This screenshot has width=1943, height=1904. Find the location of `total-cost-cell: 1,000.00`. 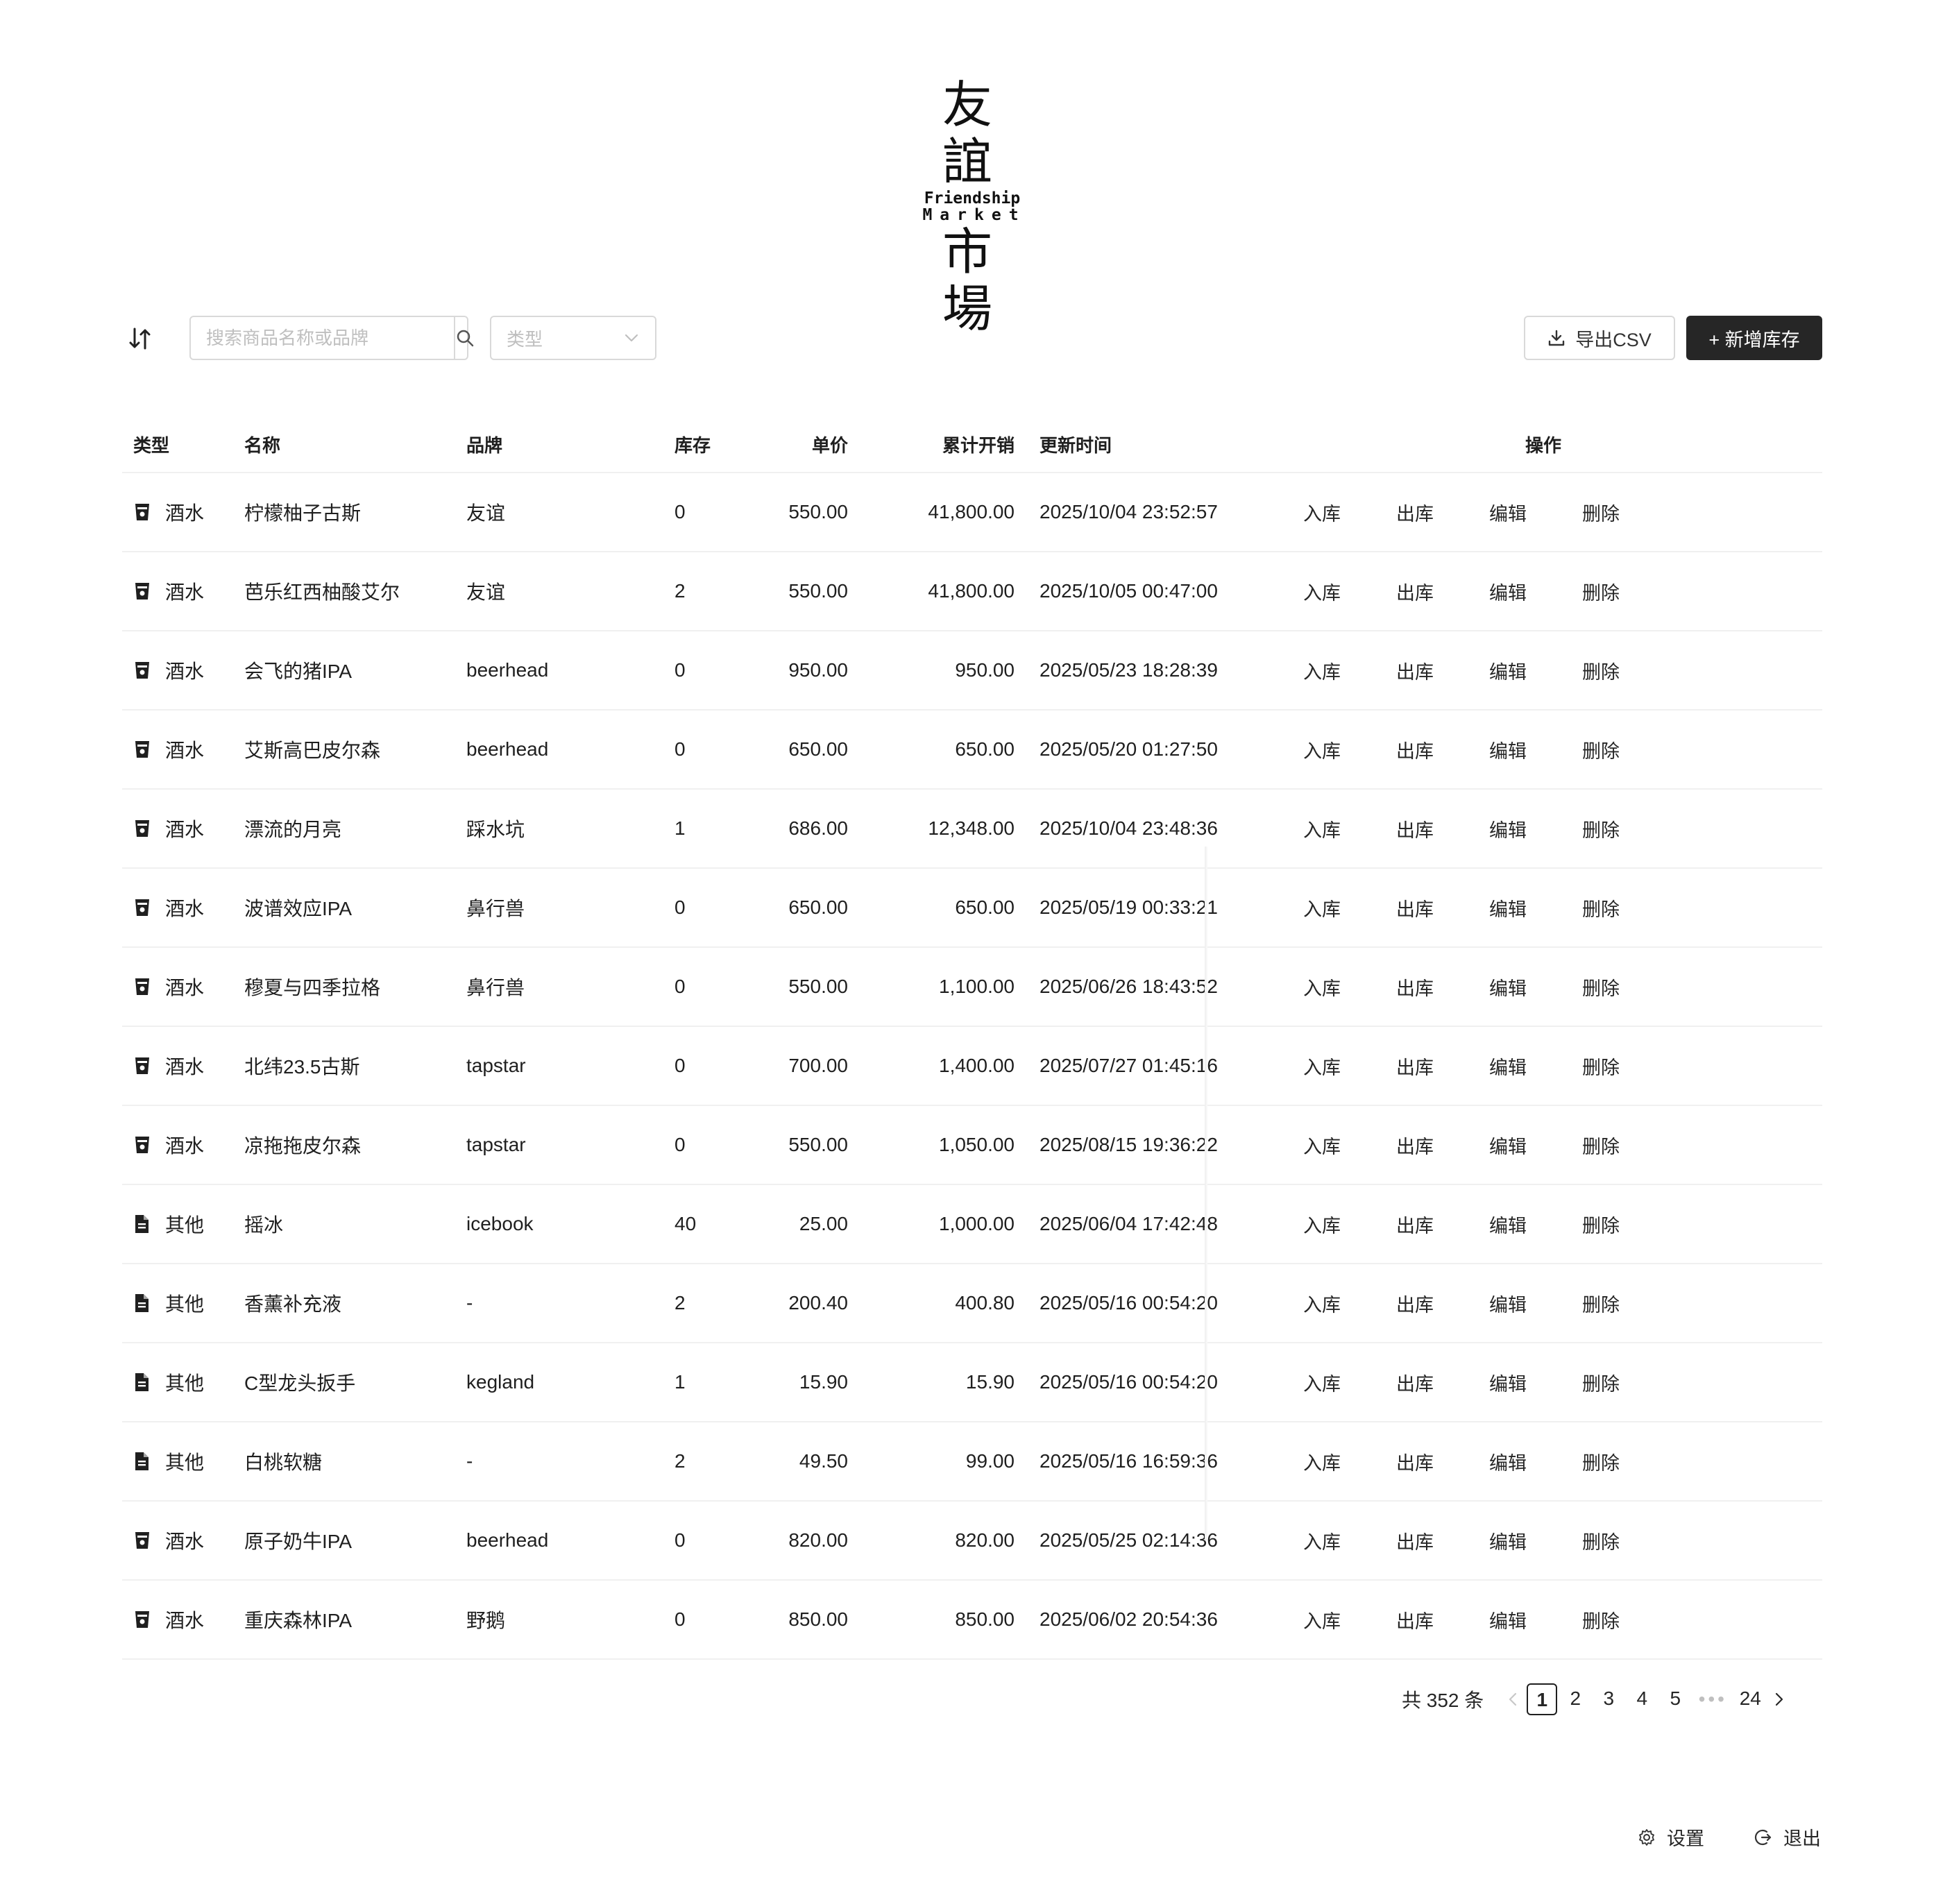

total-cost-cell: 1,000.00 is located at coordinates (977, 1223).